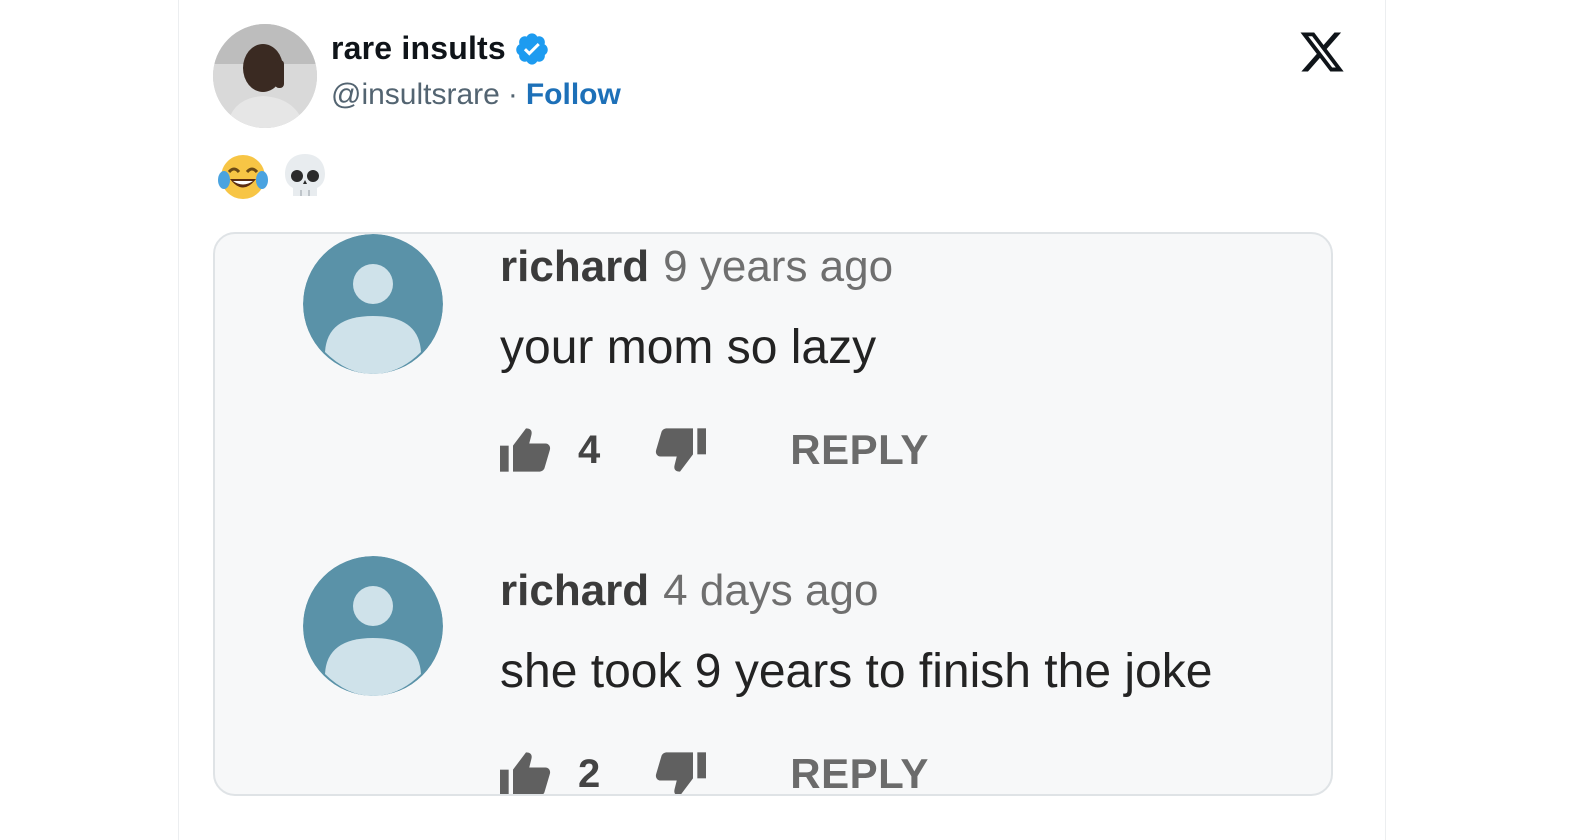  Describe the element at coordinates (532, 48) in the screenshot. I see `verified-badge-icon` at that location.